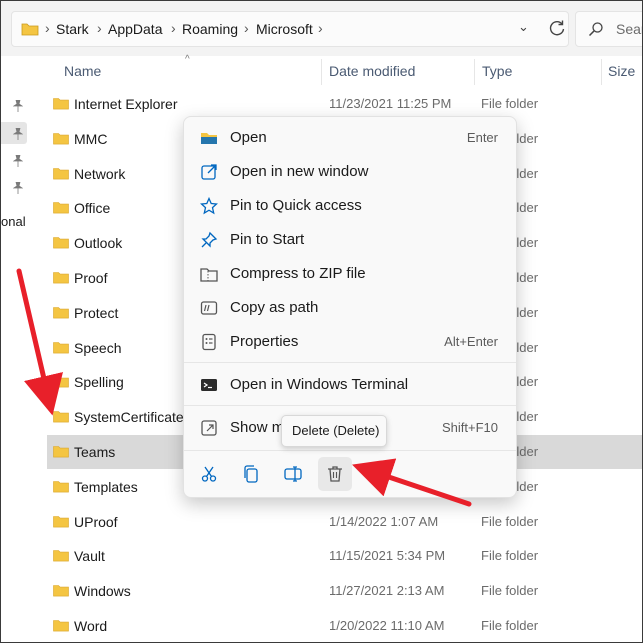 This screenshot has width=643, height=643. Describe the element at coordinates (248, 137) in the screenshot. I see `menu-item-label: Open` at that location.